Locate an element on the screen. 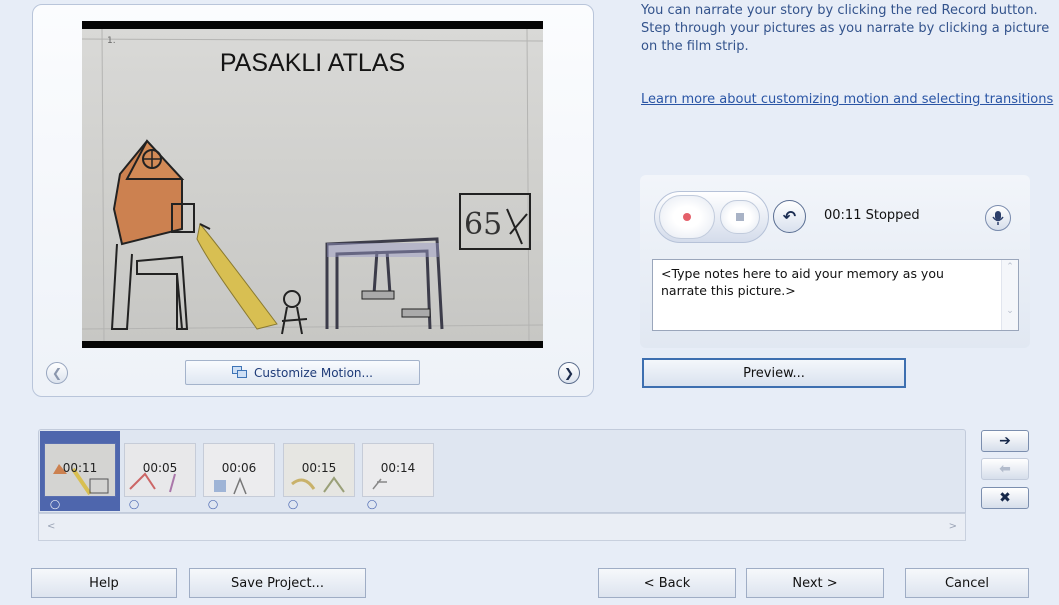 The height and width of the screenshot is (605, 1059). remove-picture-button: ✖ is located at coordinates (1005, 498).